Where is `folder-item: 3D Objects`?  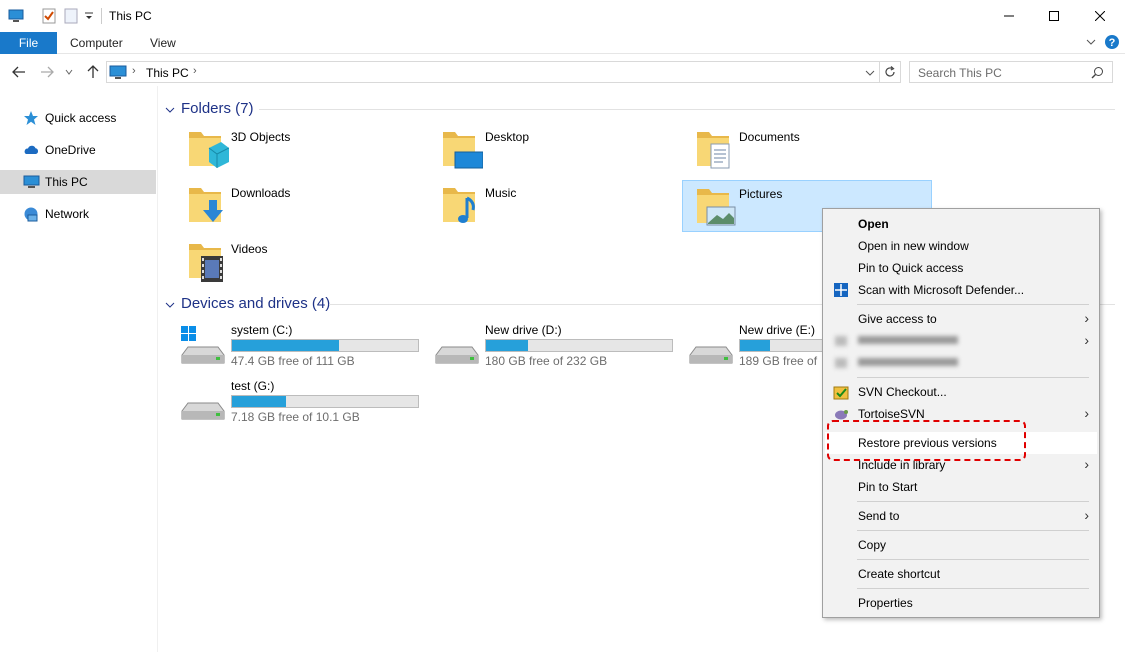
folder-item: 3D Objects is located at coordinates (306, 150).